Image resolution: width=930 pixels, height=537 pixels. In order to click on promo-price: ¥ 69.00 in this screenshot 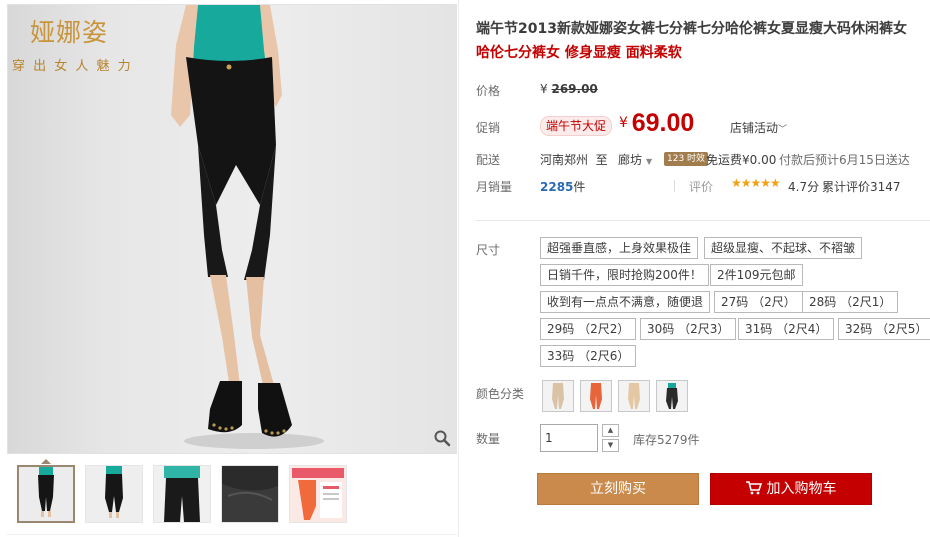, I will do `click(656, 123)`.